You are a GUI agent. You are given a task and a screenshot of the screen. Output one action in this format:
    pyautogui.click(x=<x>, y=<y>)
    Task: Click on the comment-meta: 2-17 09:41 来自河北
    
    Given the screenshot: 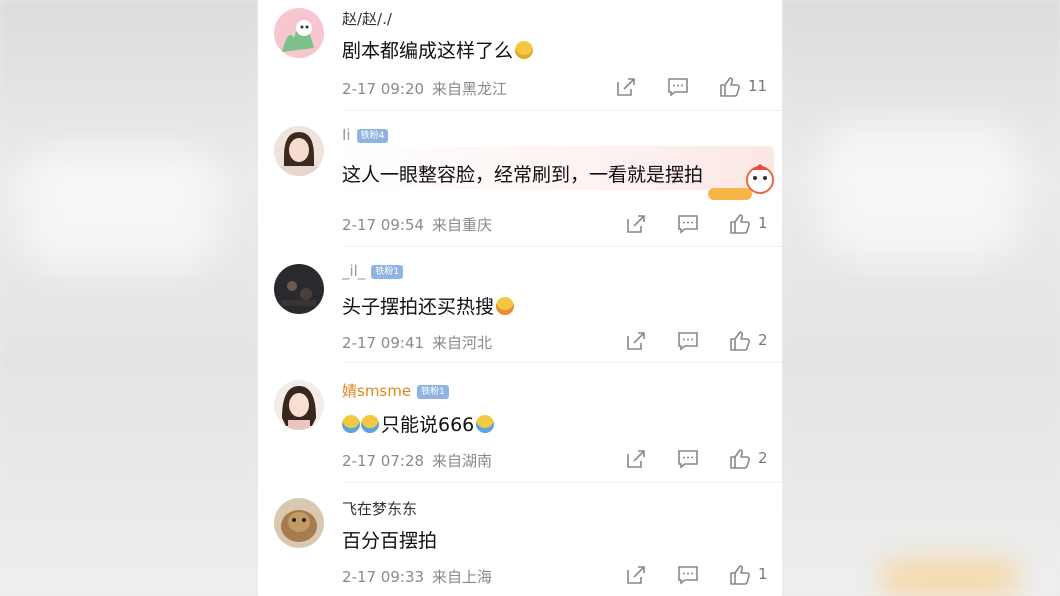 What is the action you would take?
    pyautogui.click(x=417, y=342)
    